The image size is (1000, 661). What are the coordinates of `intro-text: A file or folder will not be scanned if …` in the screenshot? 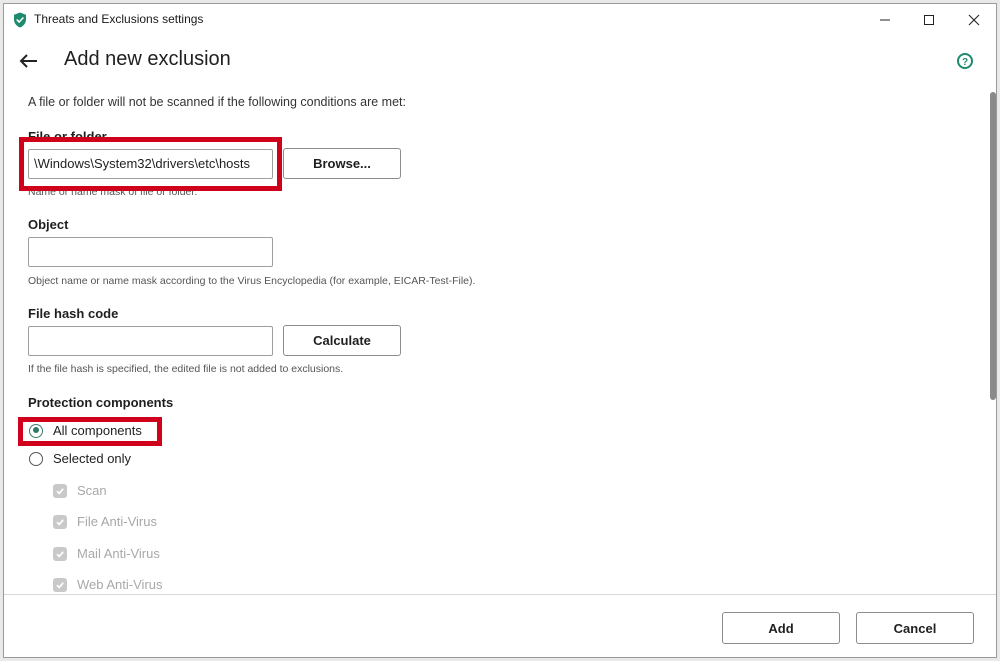 It's located at (217, 102).